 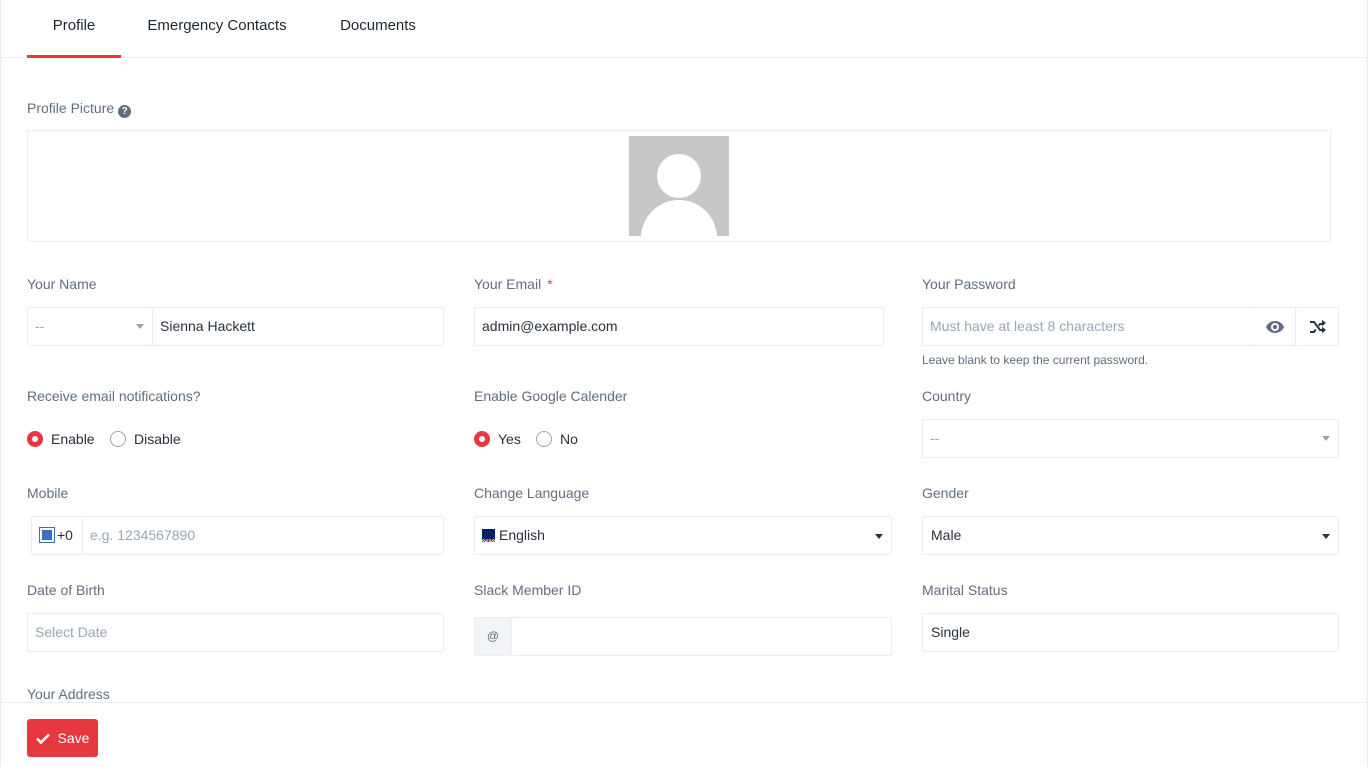 What do you see at coordinates (71, 108) in the screenshot?
I see `profile-picture-label-text: Profile Picture` at bounding box center [71, 108].